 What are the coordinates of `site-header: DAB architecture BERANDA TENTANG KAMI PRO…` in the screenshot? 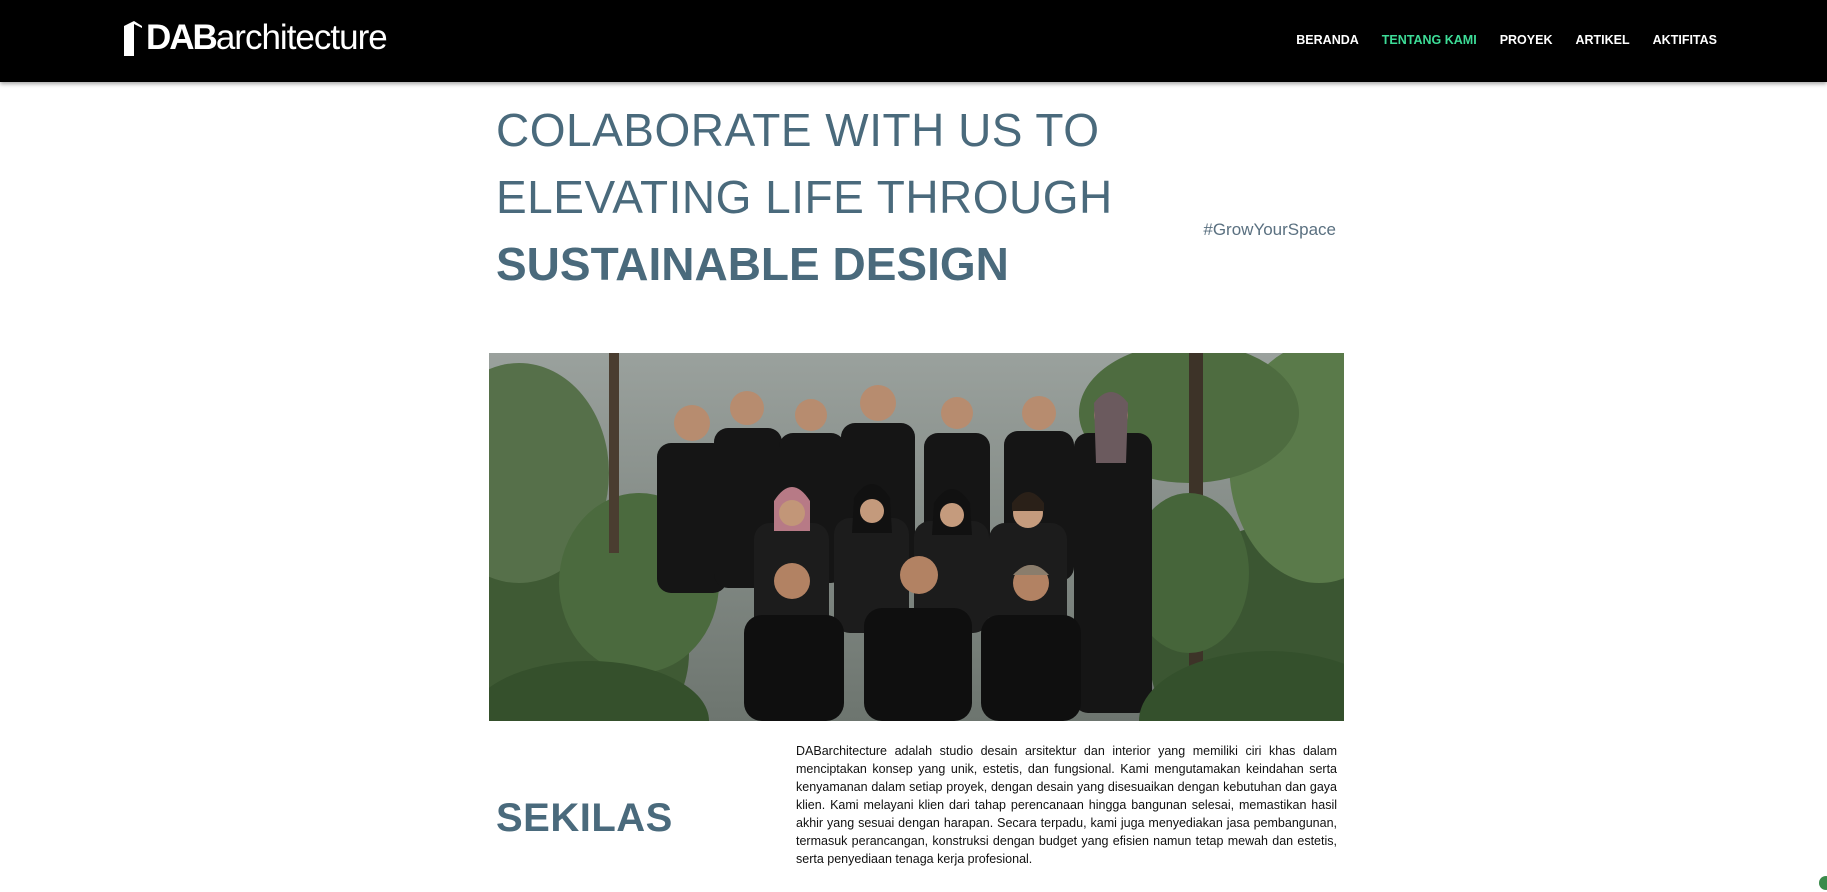 It's located at (913, 41).